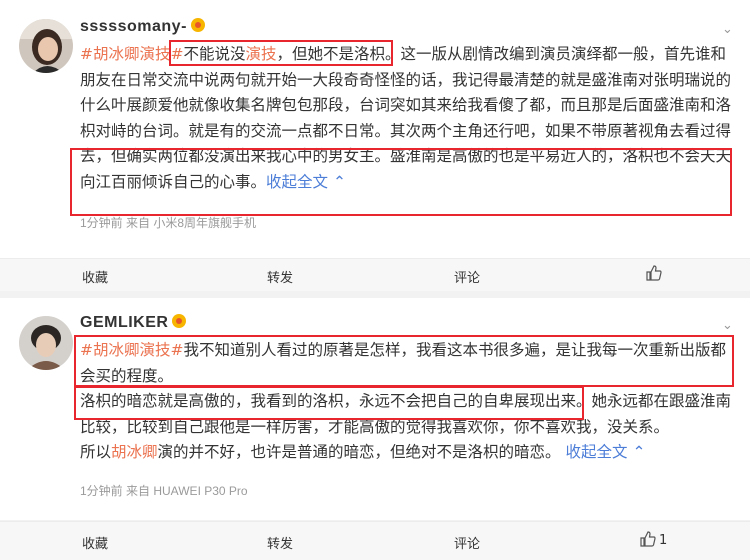  I want to click on keyword-link: 演技, so click(261, 54).